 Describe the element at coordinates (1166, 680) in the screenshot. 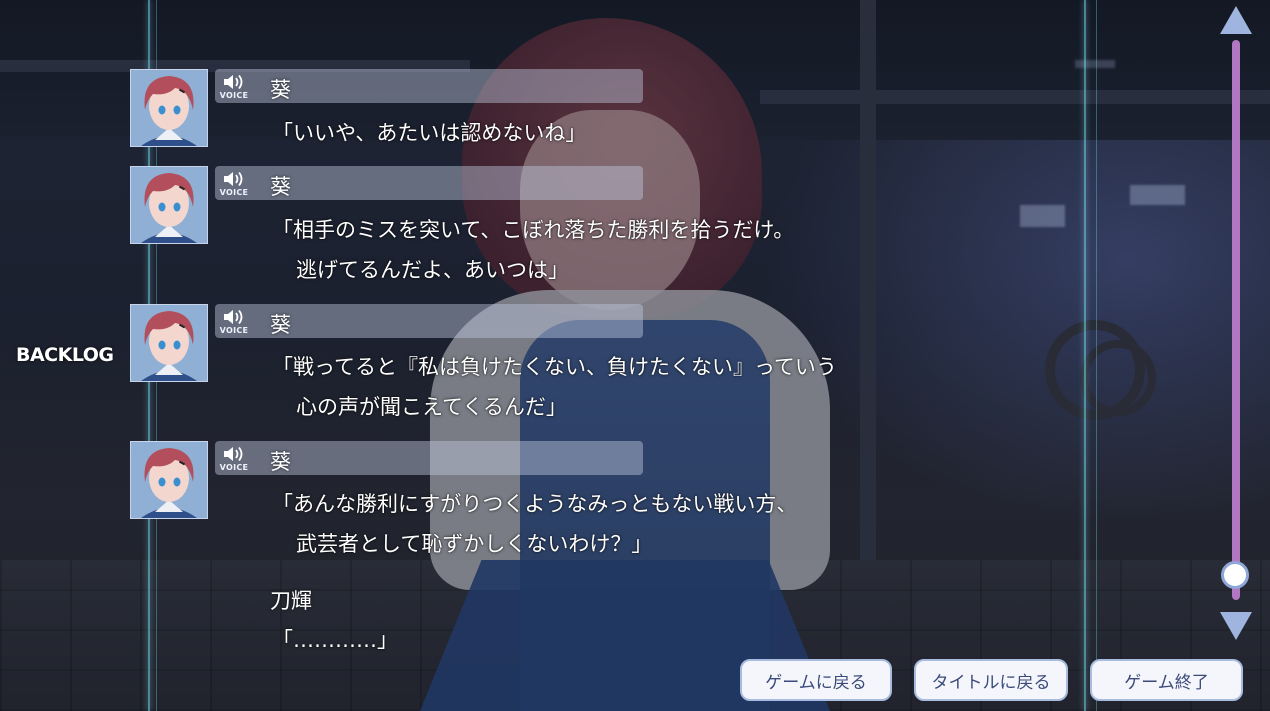

I see `quit-game-button: ゲーム終了` at that location.